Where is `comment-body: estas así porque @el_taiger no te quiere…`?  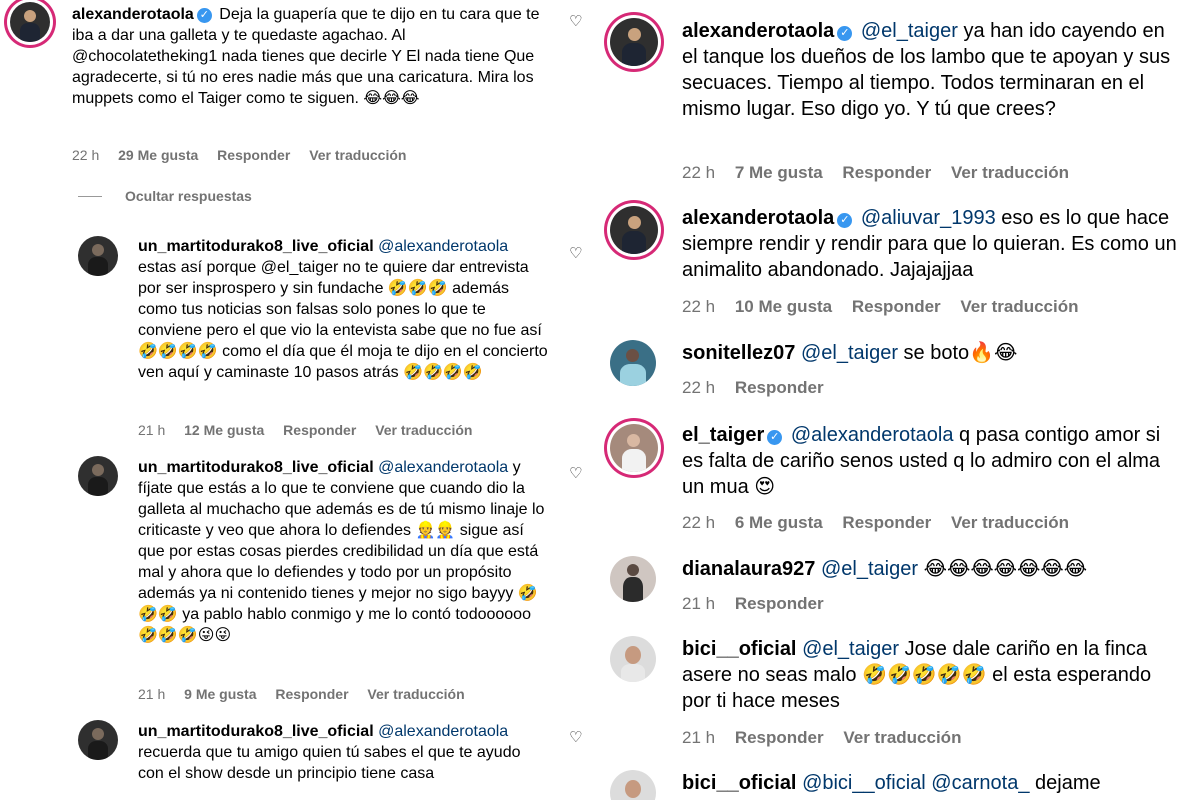
comment-body: estas así porque @el_taiger no te quiere… is located at coordinates (343, 320).